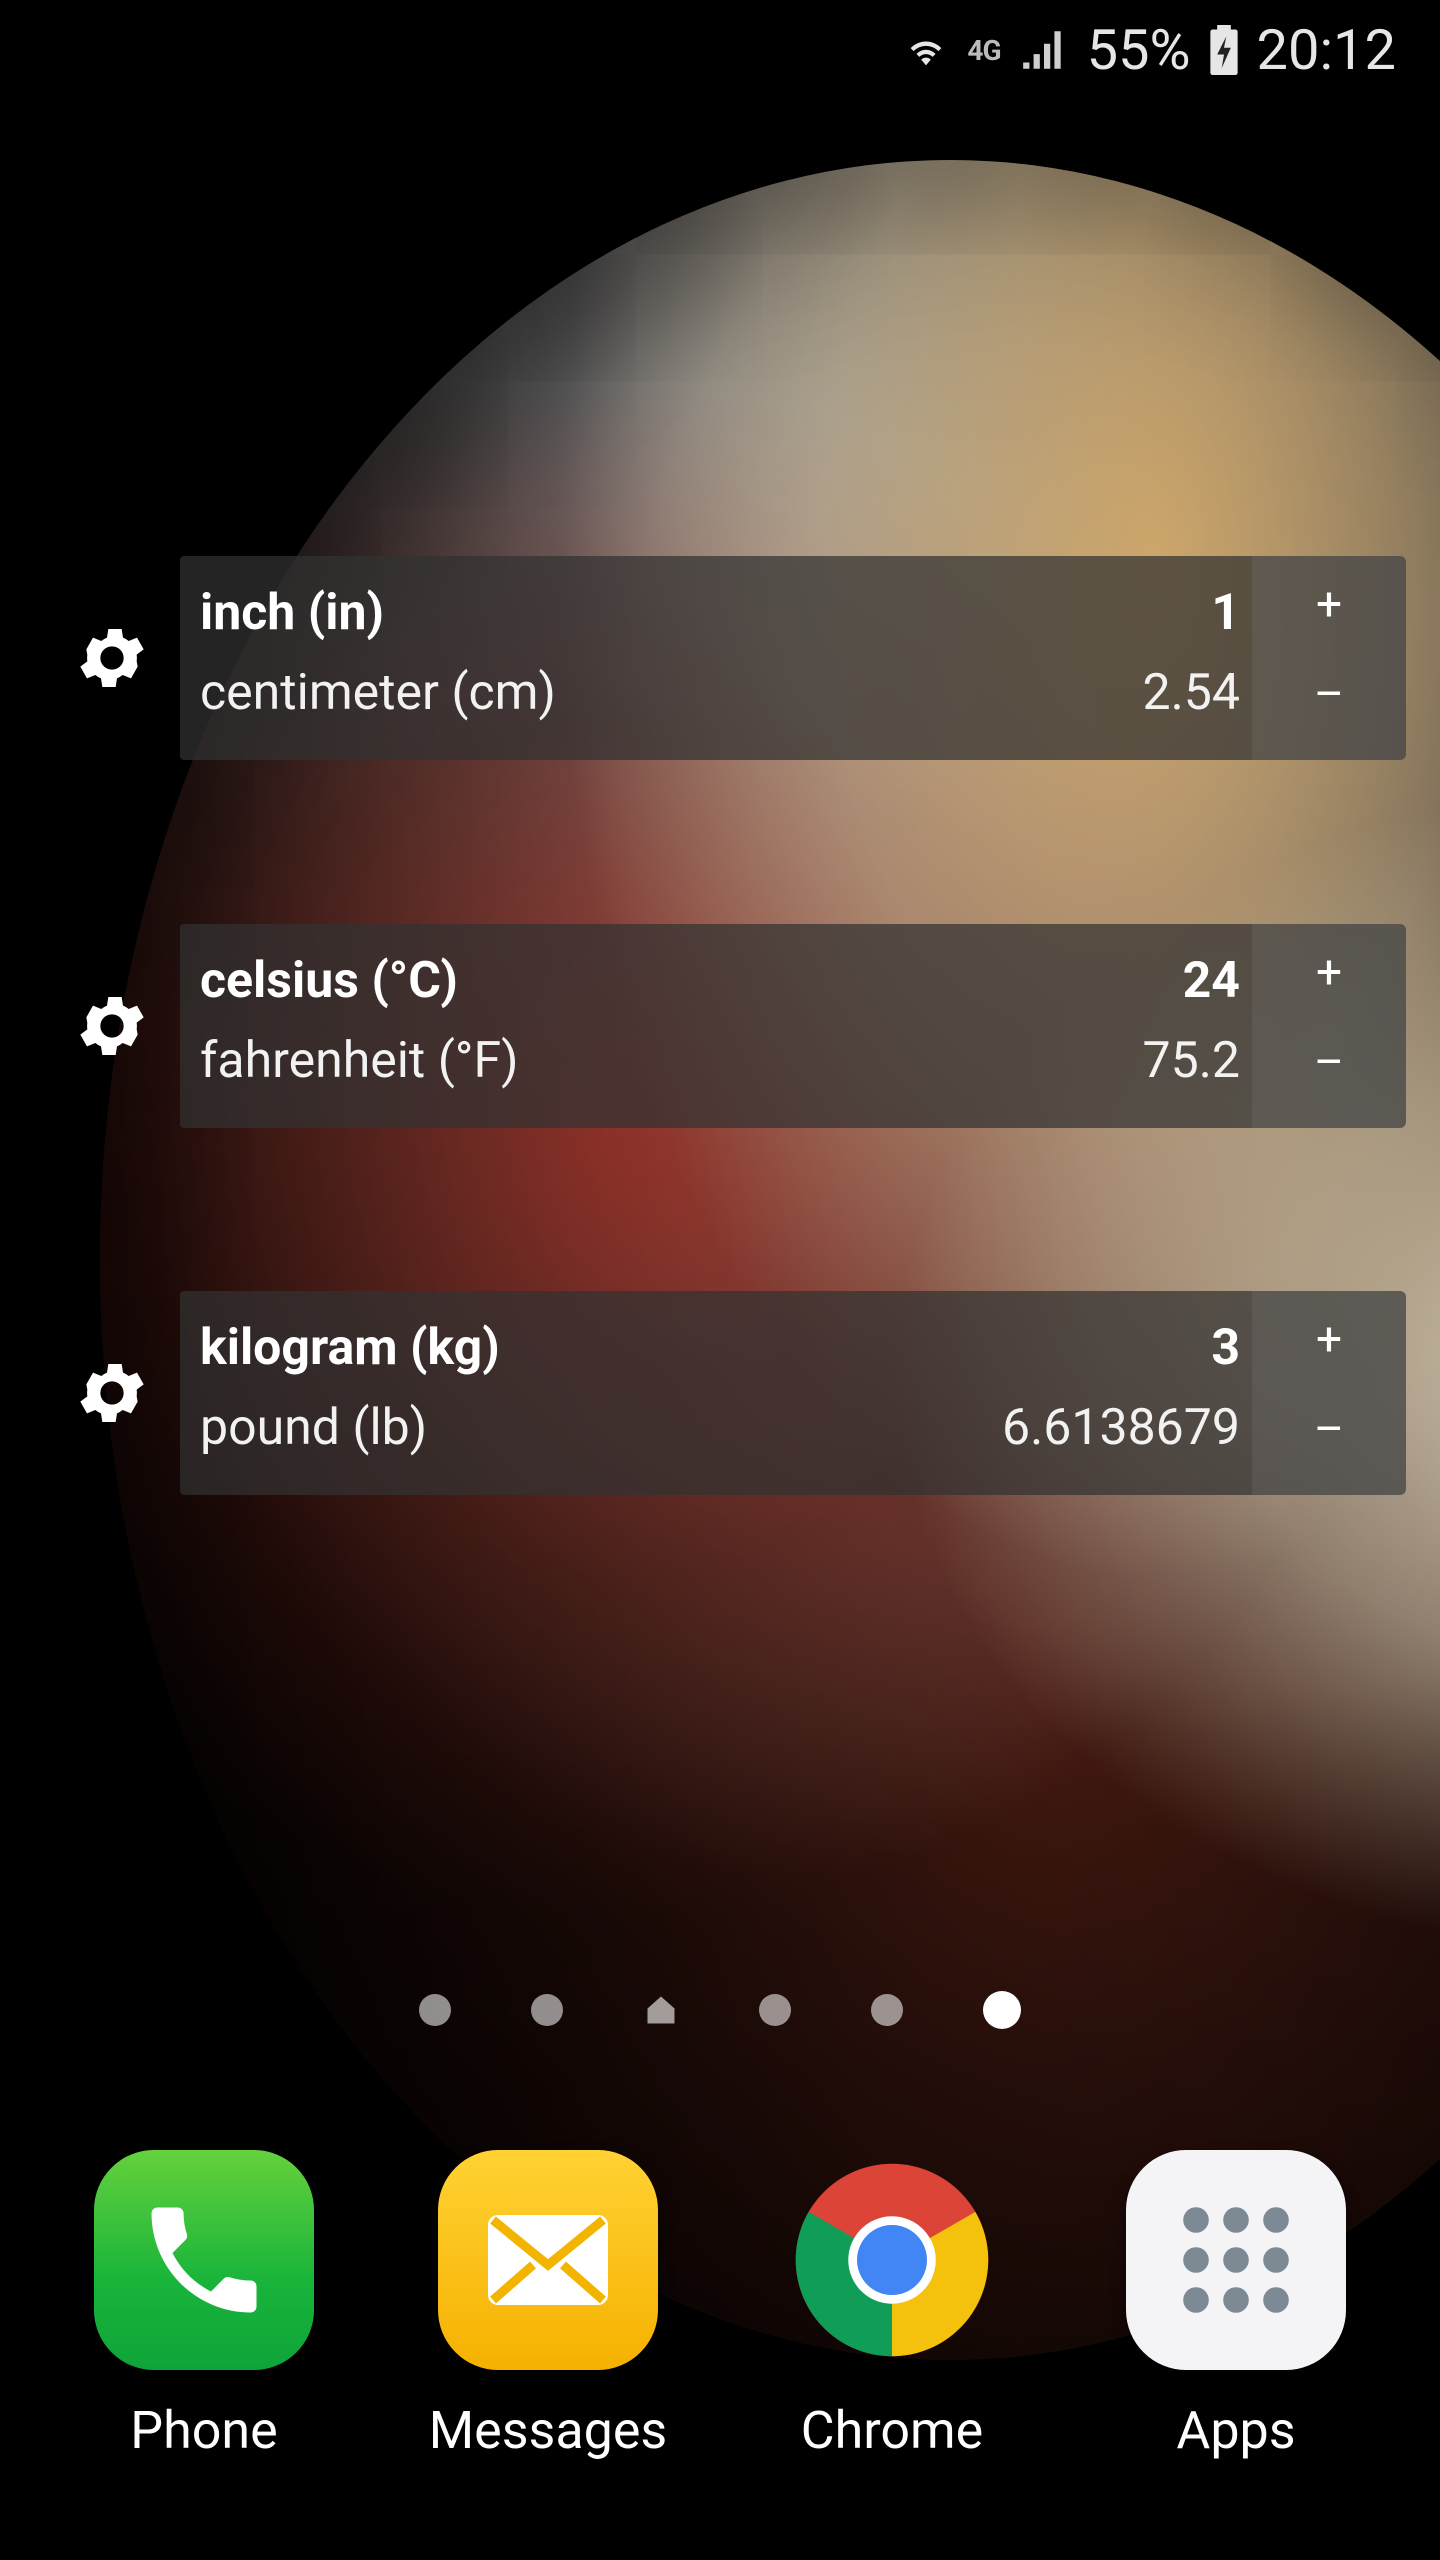 The height and width of the screenshot is (2560, 1440). Describe the element at coordinates (1225, 613) in the screenshot. I see `from-value: 1` at that location.